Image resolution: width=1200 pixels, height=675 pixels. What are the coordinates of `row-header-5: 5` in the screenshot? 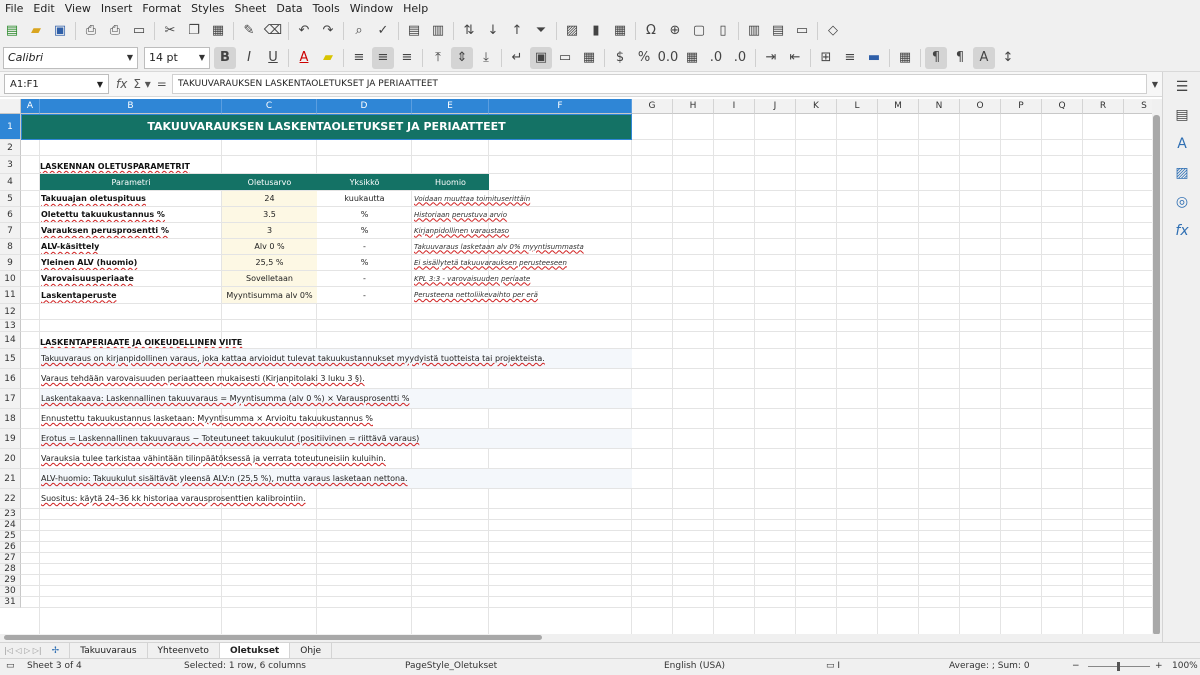 It's located at (10, 199).